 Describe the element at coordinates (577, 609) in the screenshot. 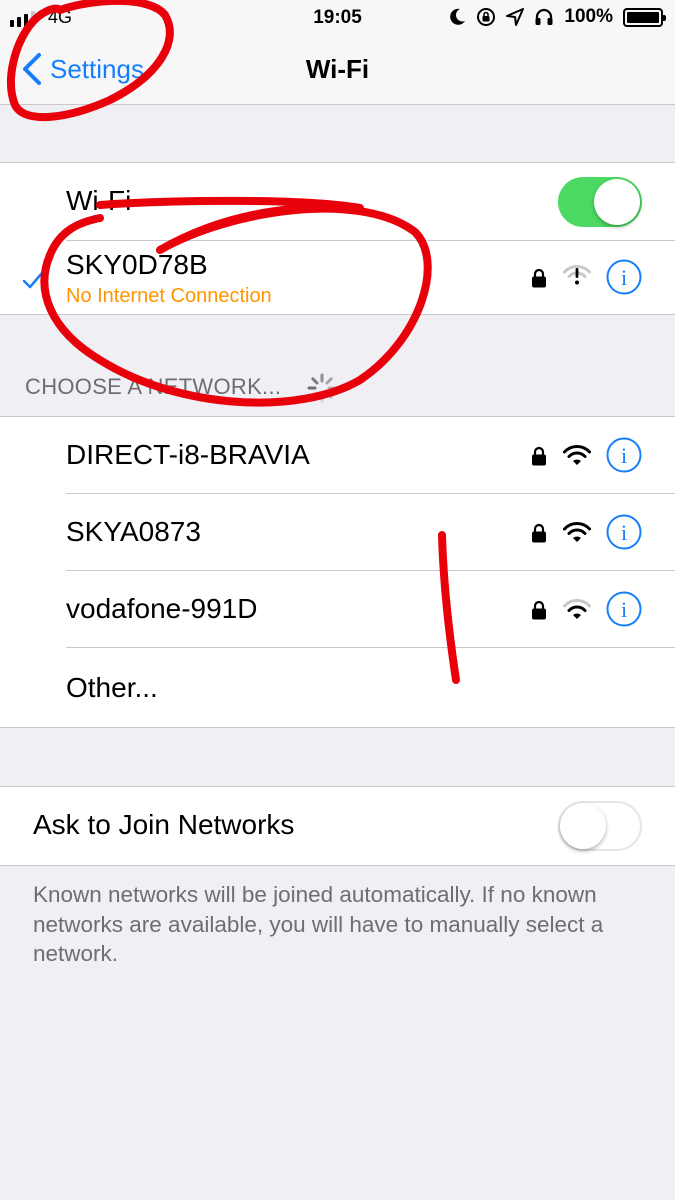

I see `wifi-medium-icon` at that location.